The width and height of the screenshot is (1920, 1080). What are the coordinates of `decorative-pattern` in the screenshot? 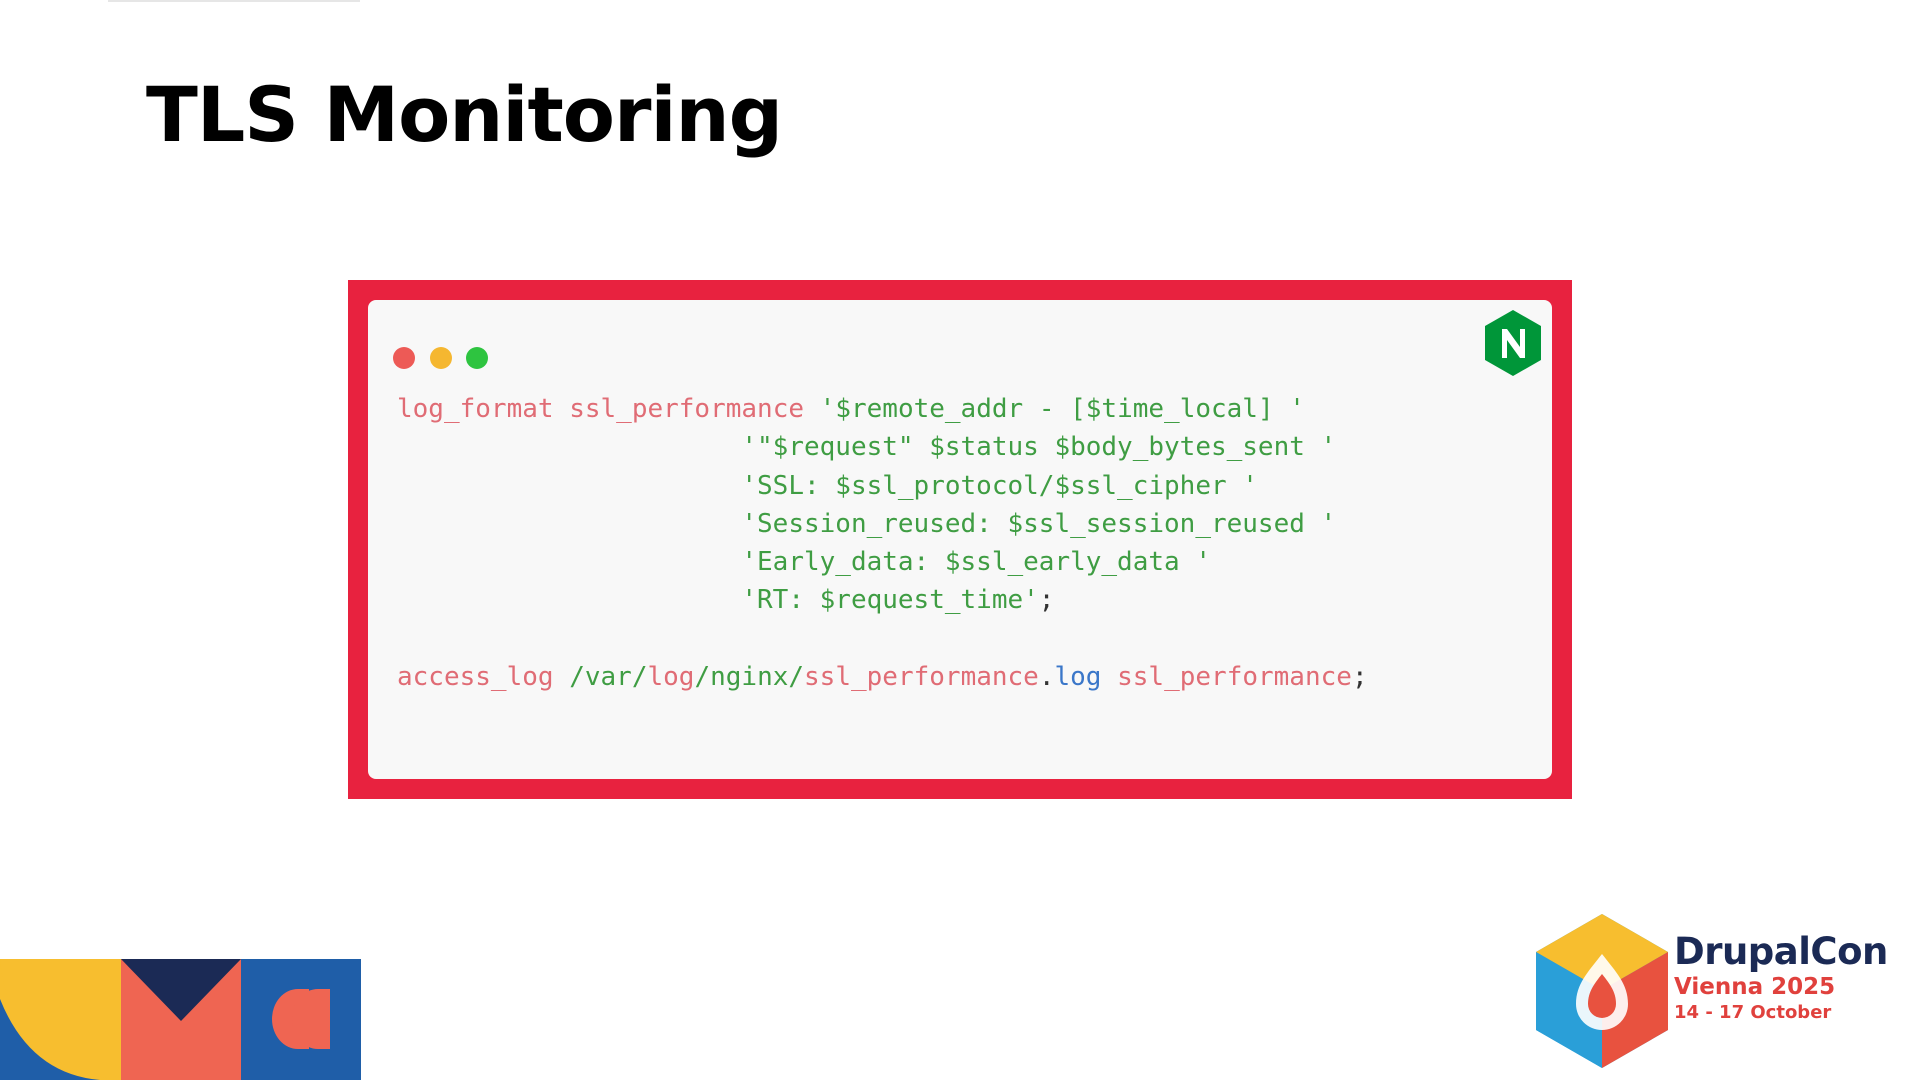 It's located at (180, 1019).